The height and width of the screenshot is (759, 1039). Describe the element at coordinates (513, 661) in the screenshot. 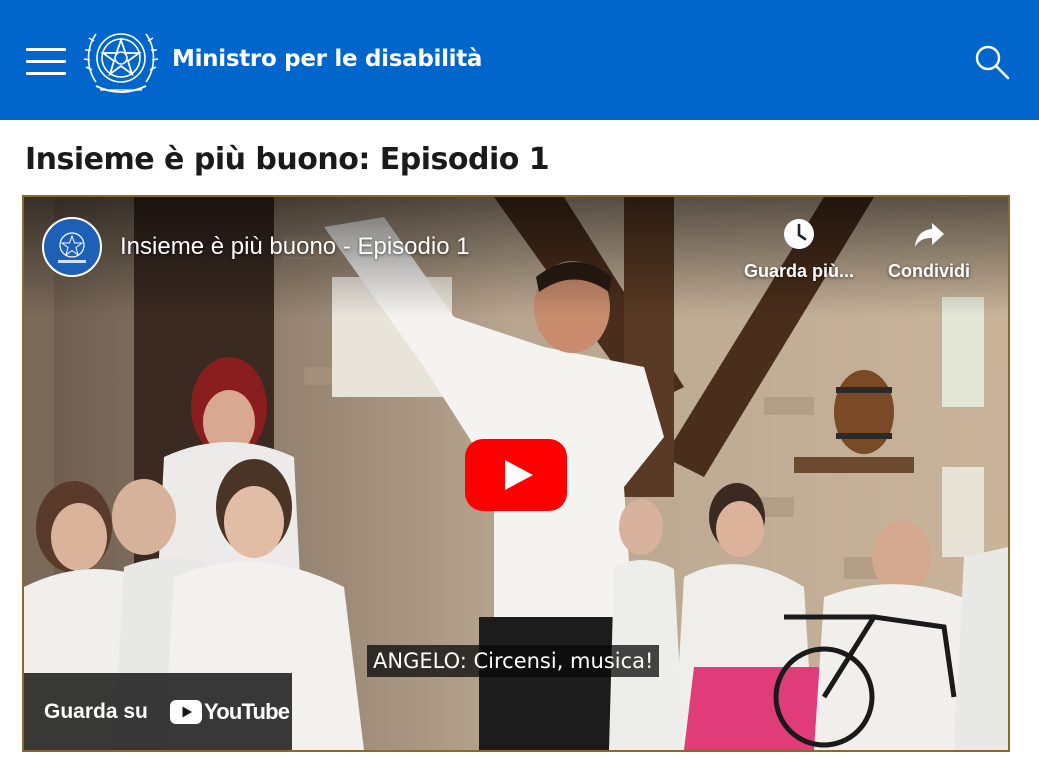

I see `video-caption: ANGELO: Circensi, musica!` at that location.